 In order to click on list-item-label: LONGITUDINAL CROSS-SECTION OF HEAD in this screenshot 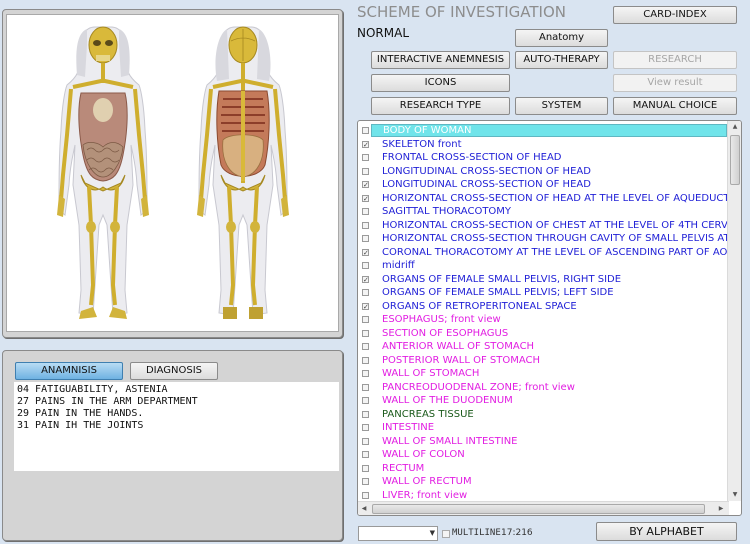, I will do `click(486, 171)`.